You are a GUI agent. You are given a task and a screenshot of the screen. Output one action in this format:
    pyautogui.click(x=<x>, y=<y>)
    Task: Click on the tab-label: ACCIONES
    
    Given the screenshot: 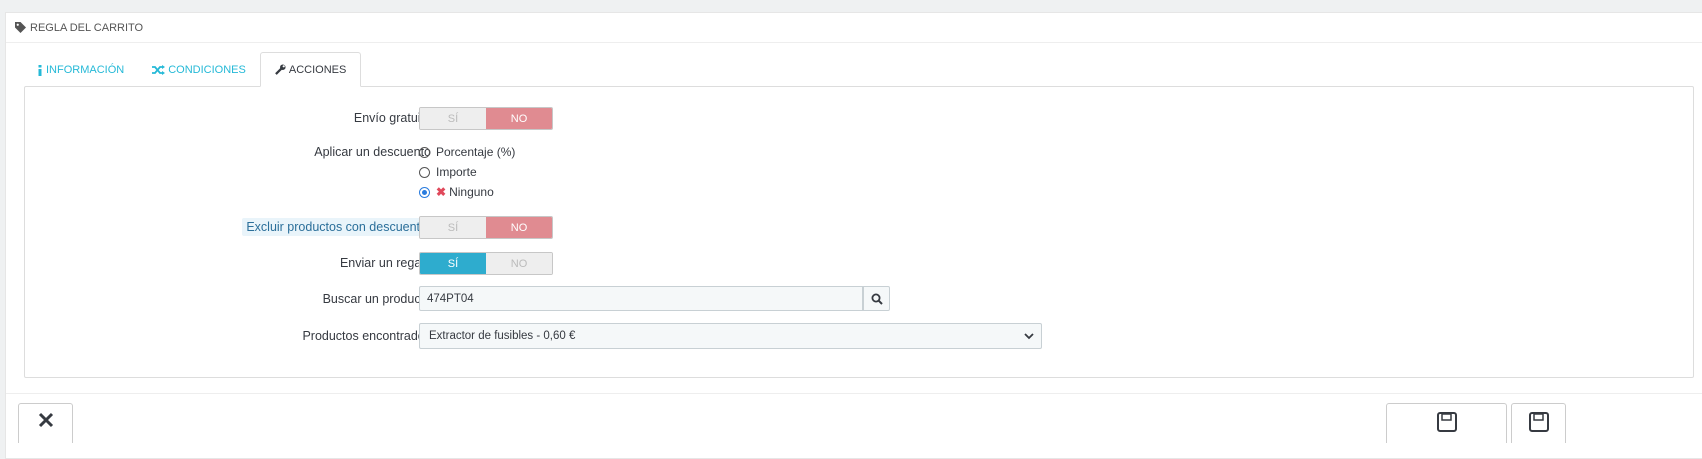 What is the action you would take?
    pyautogui.click(x=317, y=69)
    